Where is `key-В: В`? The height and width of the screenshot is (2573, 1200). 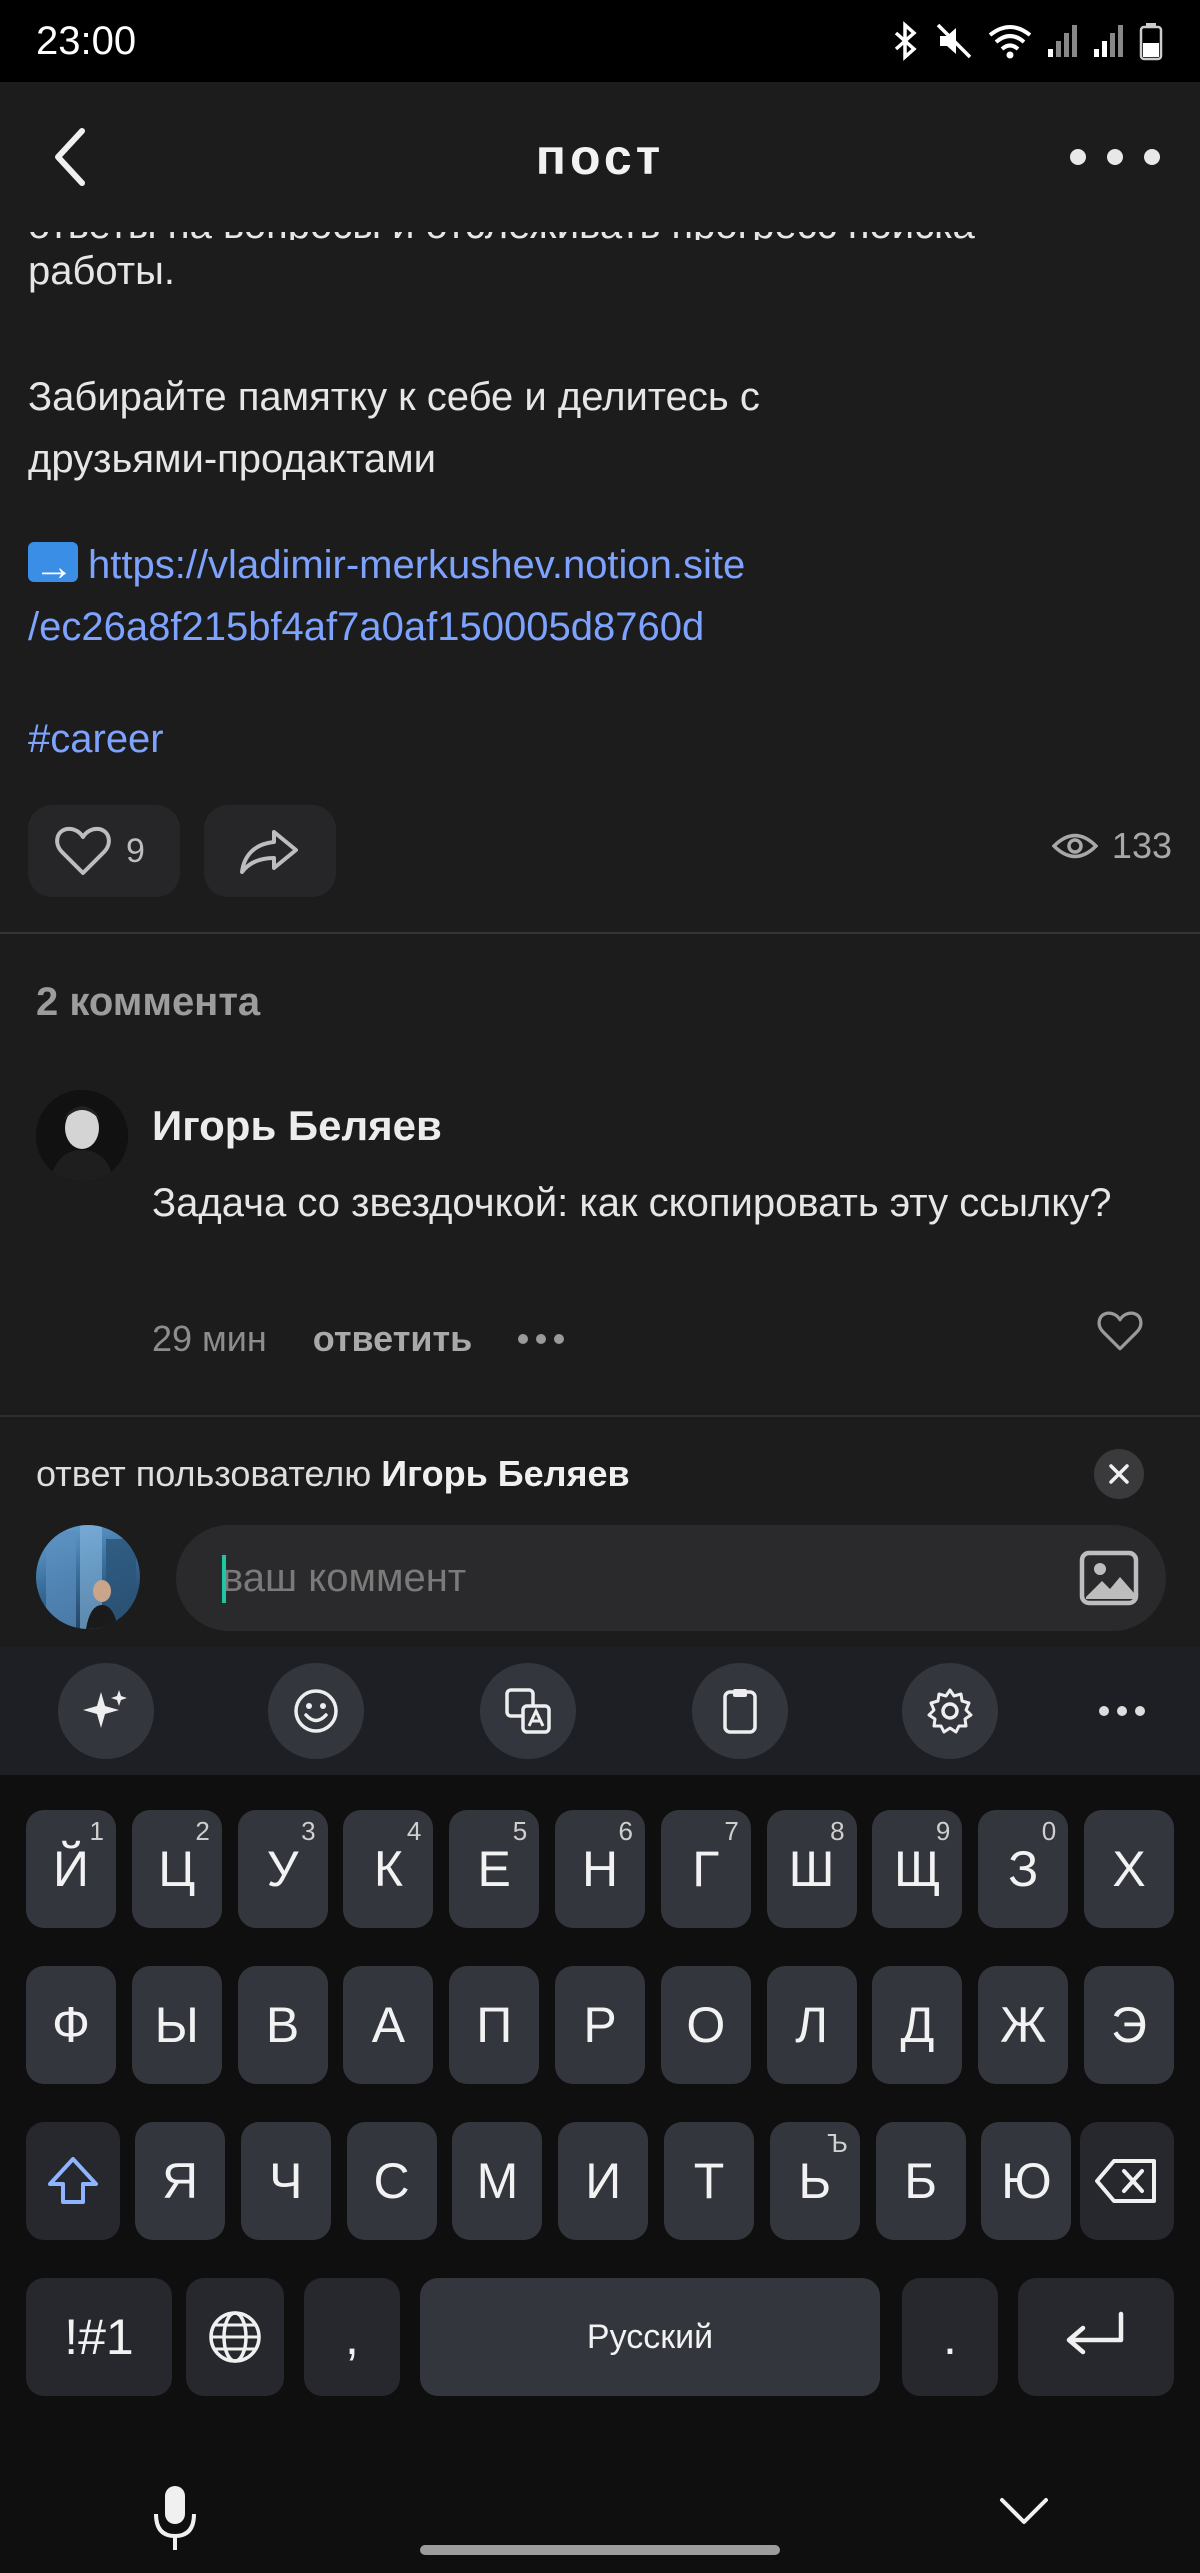
key-В: В is located at coordinates (282, 2025).